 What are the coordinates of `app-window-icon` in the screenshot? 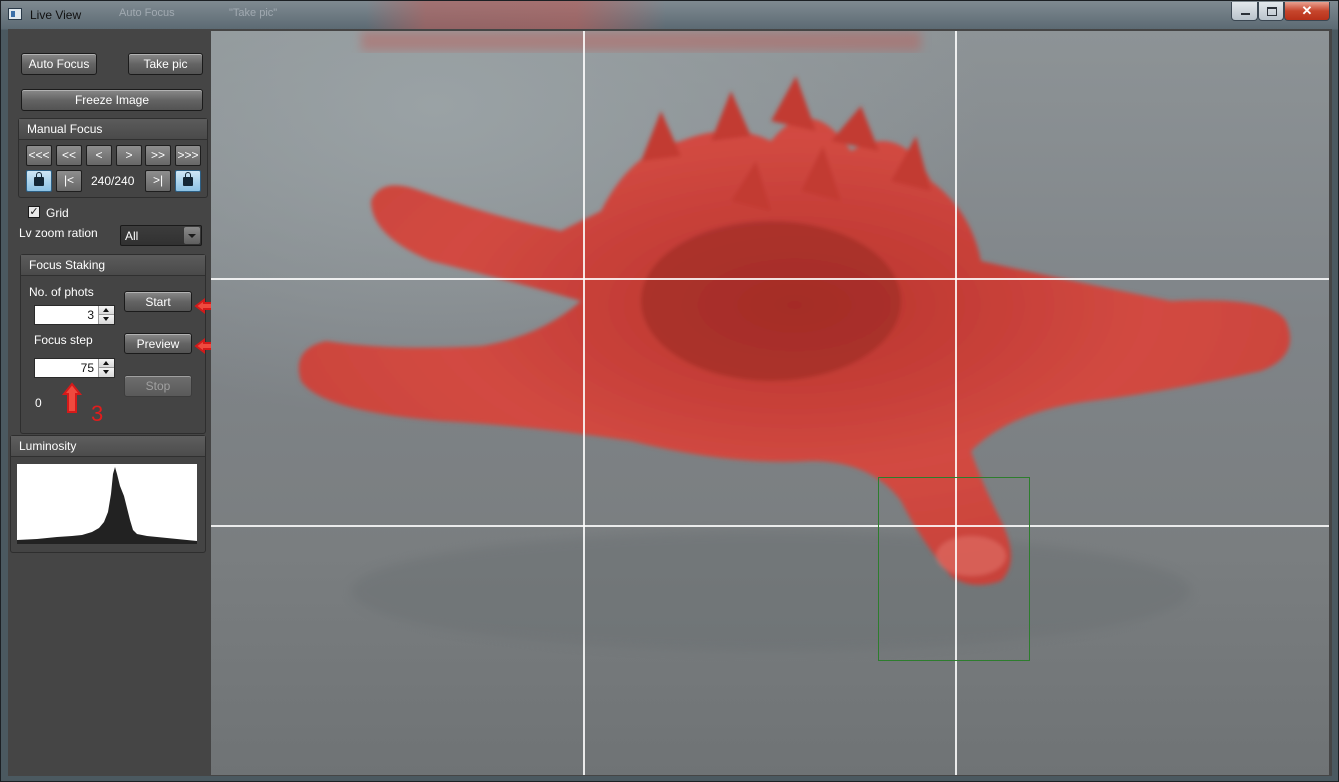 It's located at (15, 14).